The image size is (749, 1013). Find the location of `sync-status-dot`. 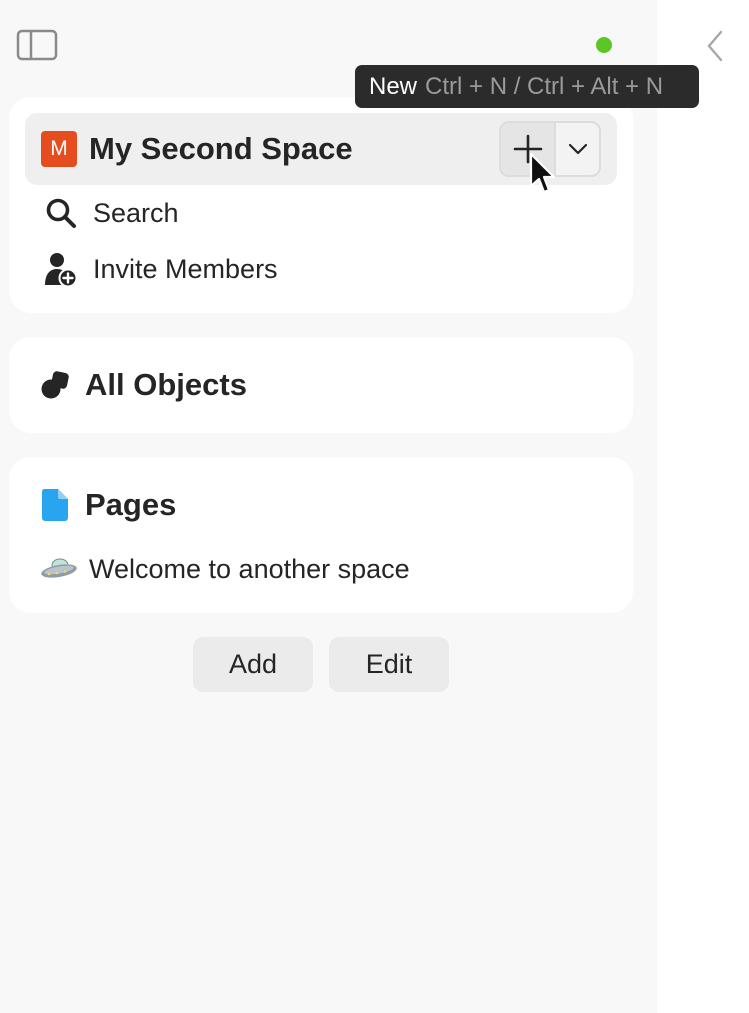

sync-status-dot is located at coordinates (604, 45).